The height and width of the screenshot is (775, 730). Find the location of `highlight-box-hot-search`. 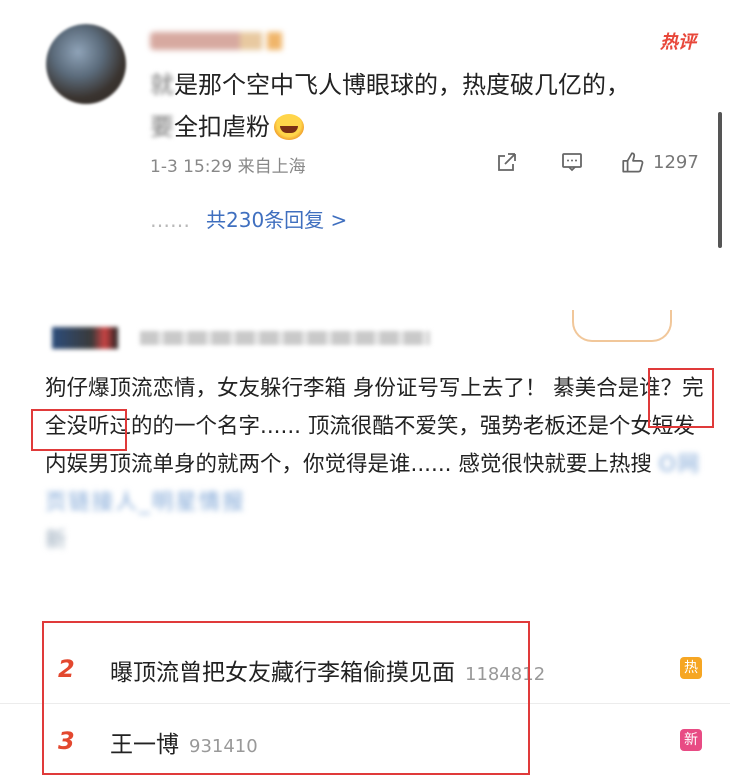

highlight-box-hot-search is located at coordinates (286, 698).